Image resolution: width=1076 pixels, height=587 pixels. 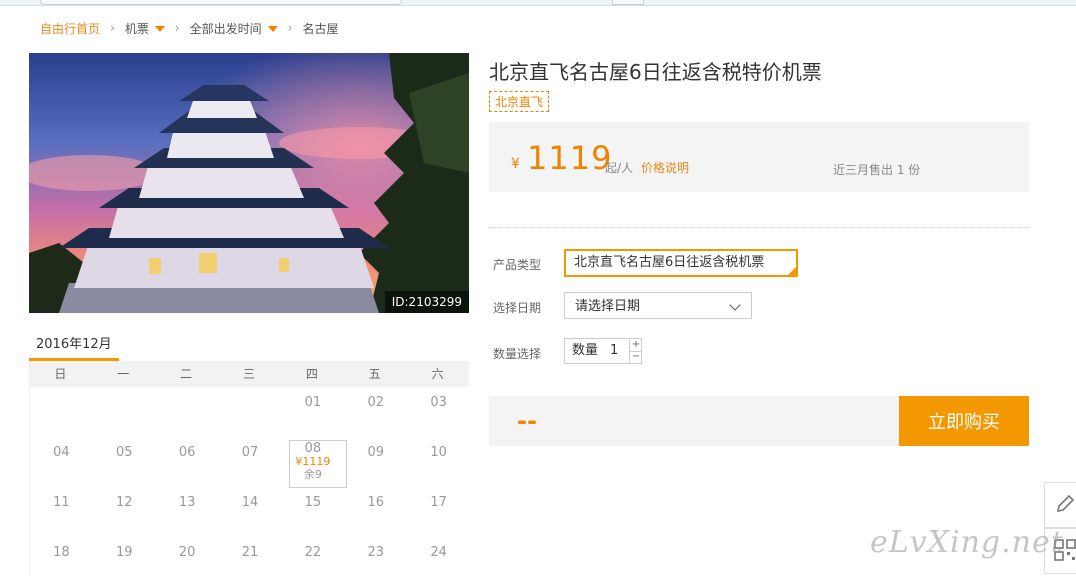 I want to click on calendar-week-row: 01 02 03, so click(x=250, y=412).